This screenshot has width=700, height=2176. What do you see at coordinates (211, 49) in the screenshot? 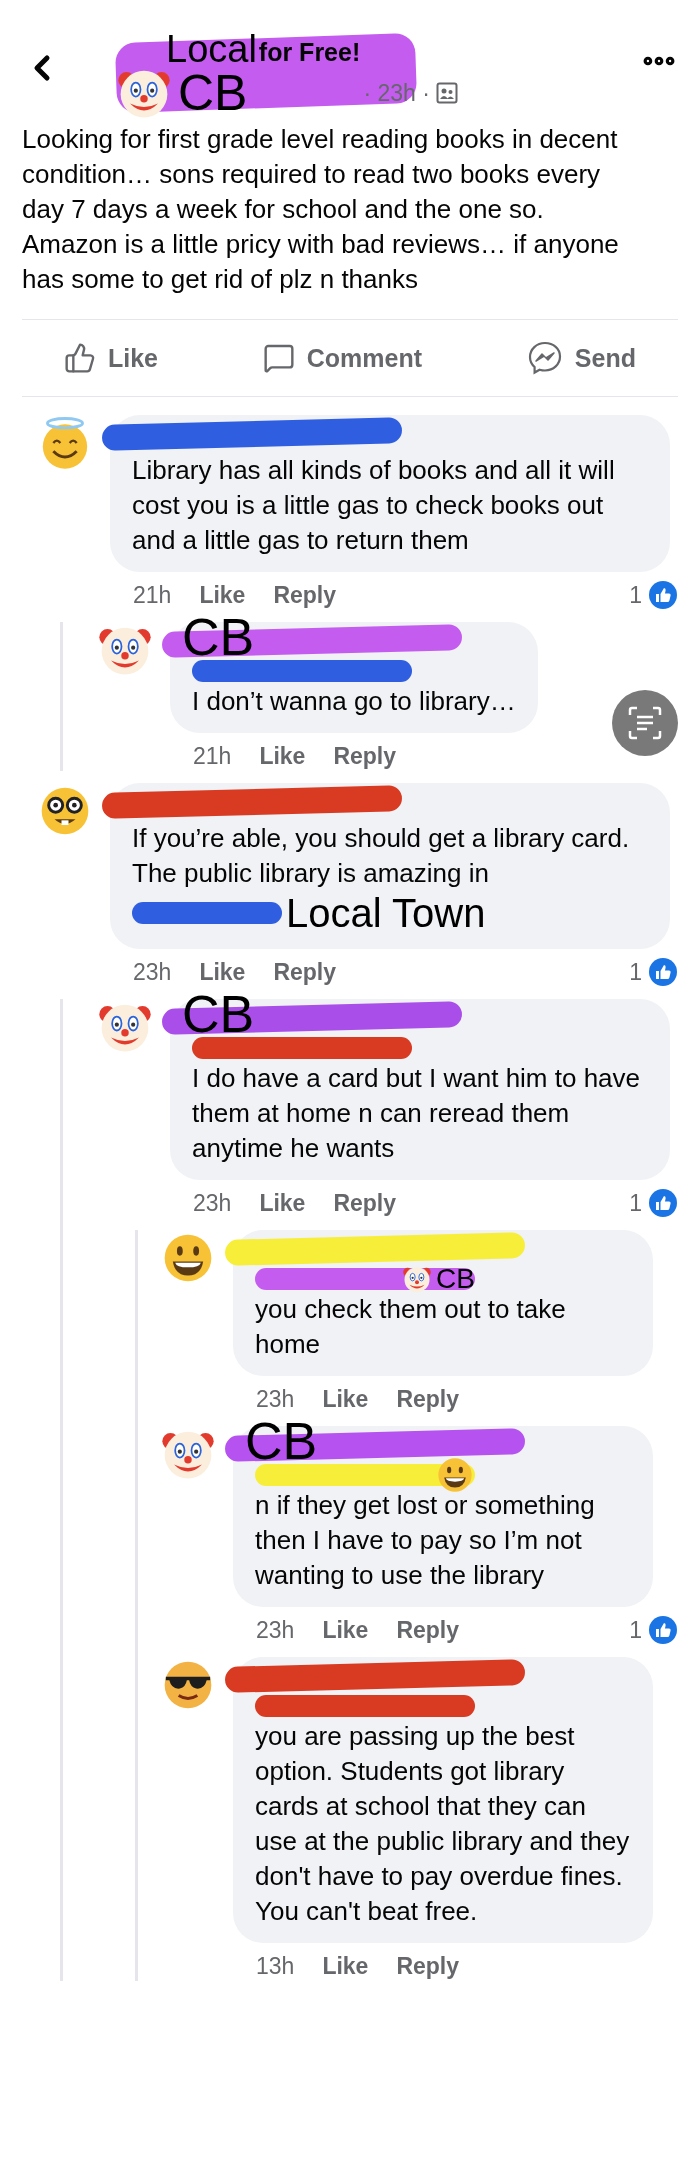
I see `group-overlay: Local` at bounding box center [211, 49].